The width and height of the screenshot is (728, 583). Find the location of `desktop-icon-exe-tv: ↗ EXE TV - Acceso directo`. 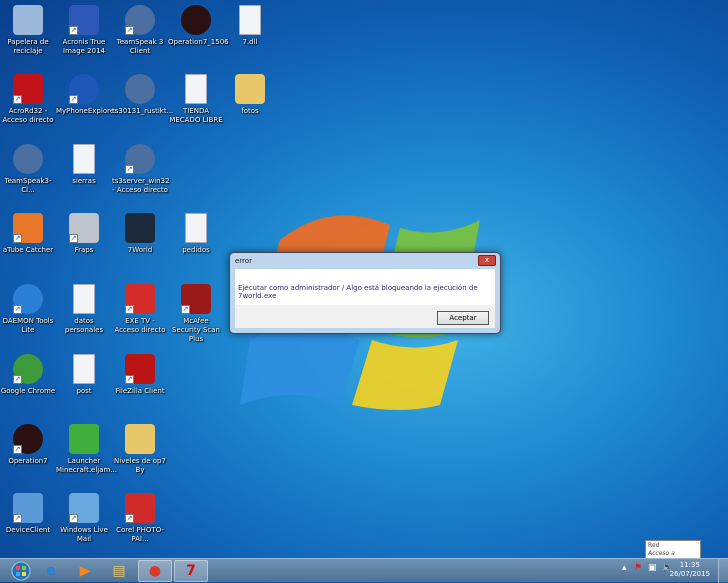

desktop-icon-exe-tv: ↗ EXE TV - Acceso directo is located at coordinates (140, 309).